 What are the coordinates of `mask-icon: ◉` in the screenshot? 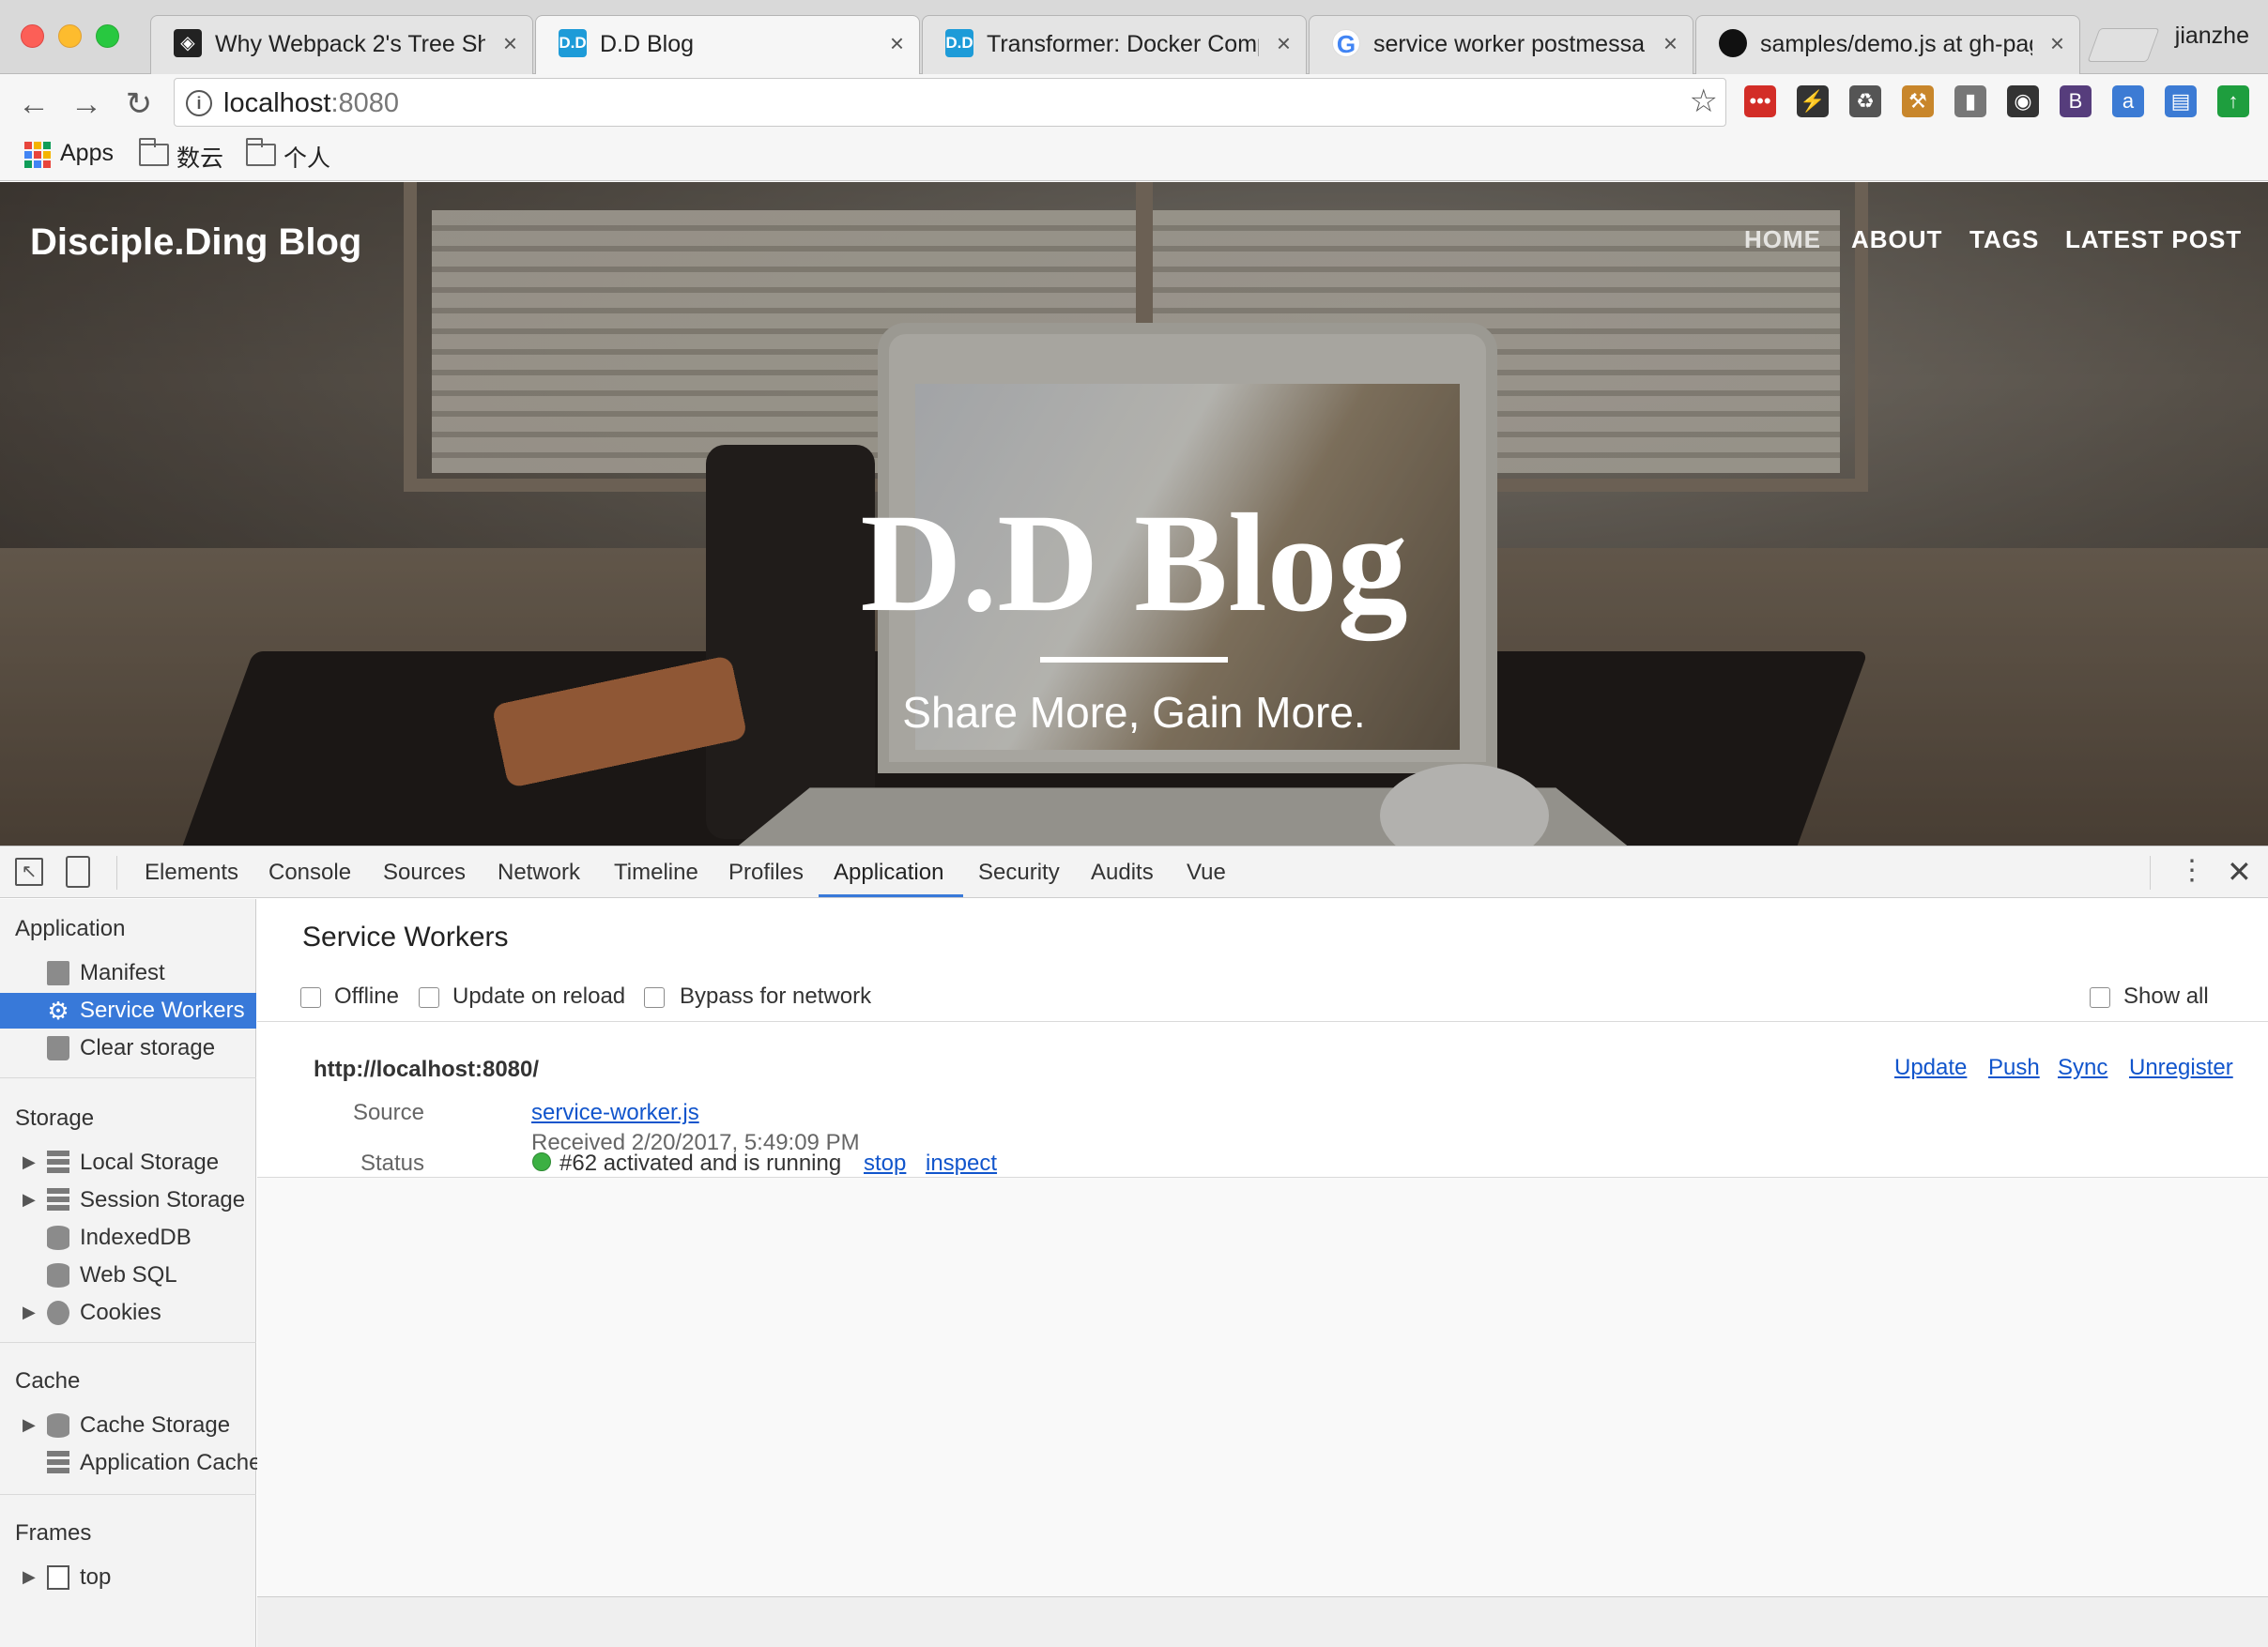 It's located at (2023, 101).